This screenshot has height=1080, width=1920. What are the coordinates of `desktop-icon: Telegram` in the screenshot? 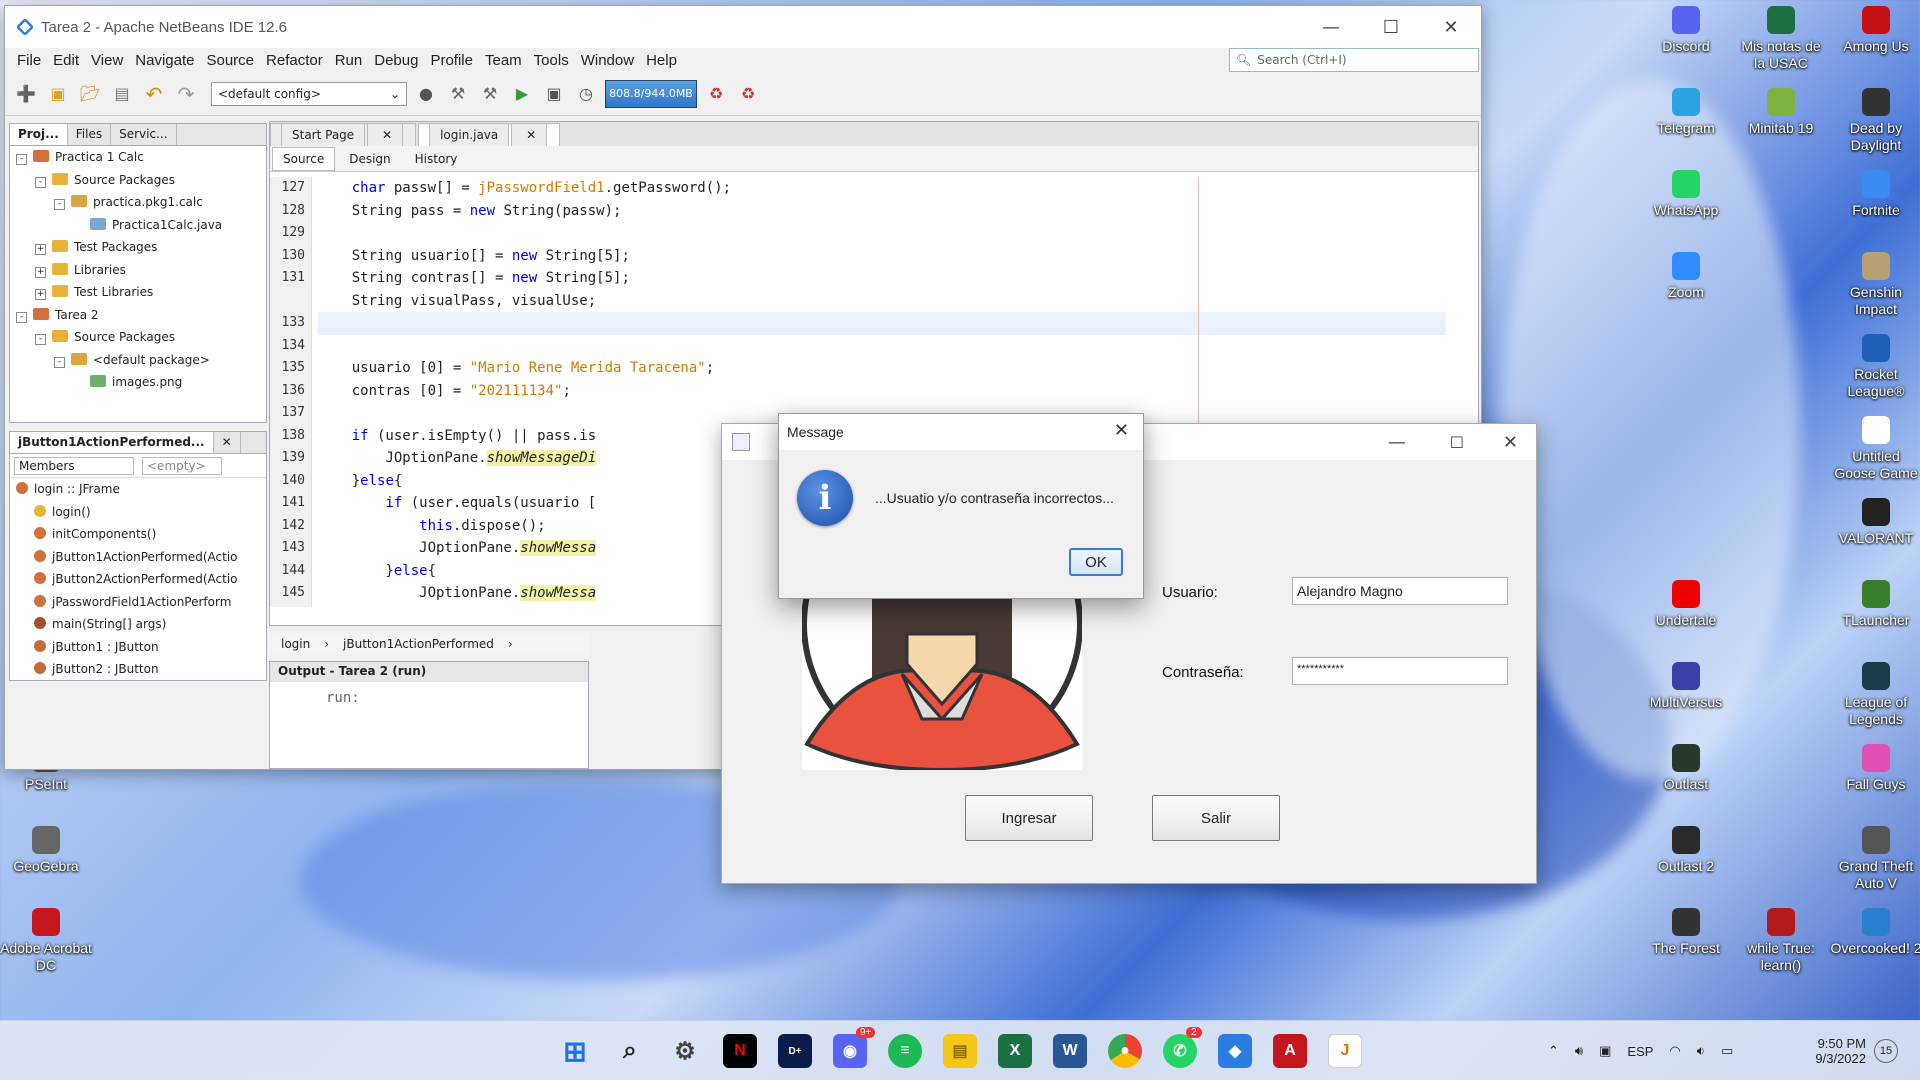 It's located at (1686, 112).